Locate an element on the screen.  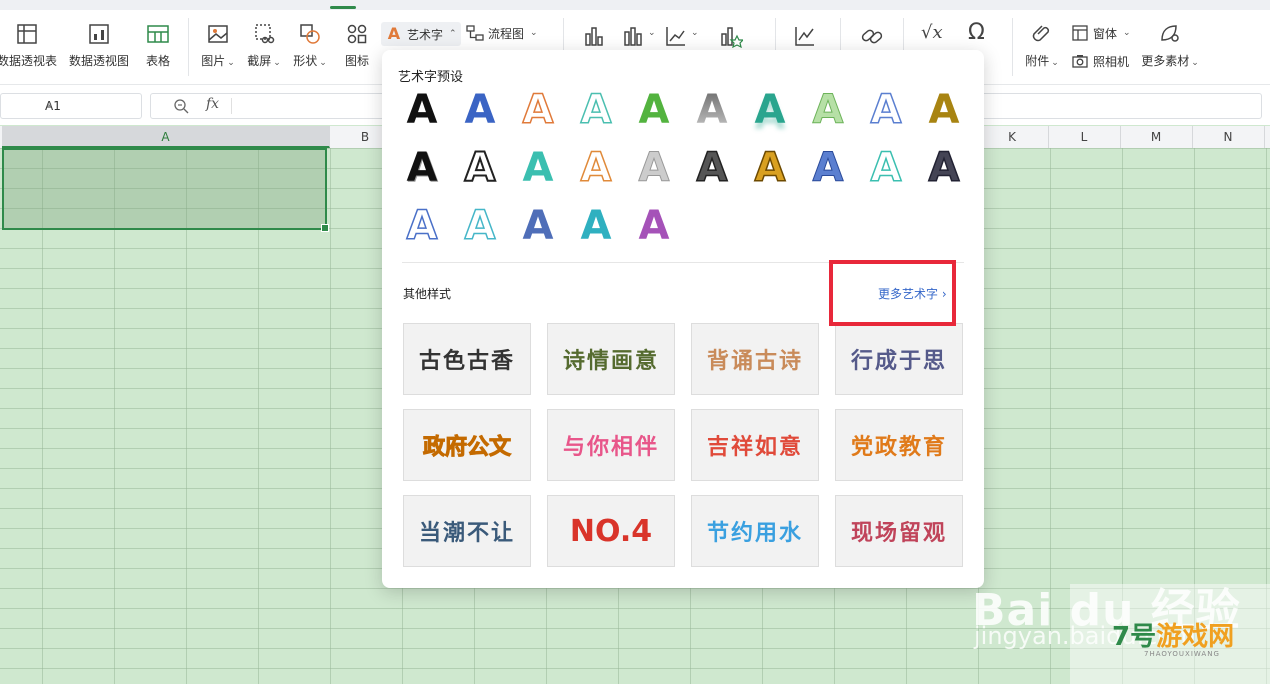
wordart-style-tile: 诗情画意 is located at coordinates (611, 359).